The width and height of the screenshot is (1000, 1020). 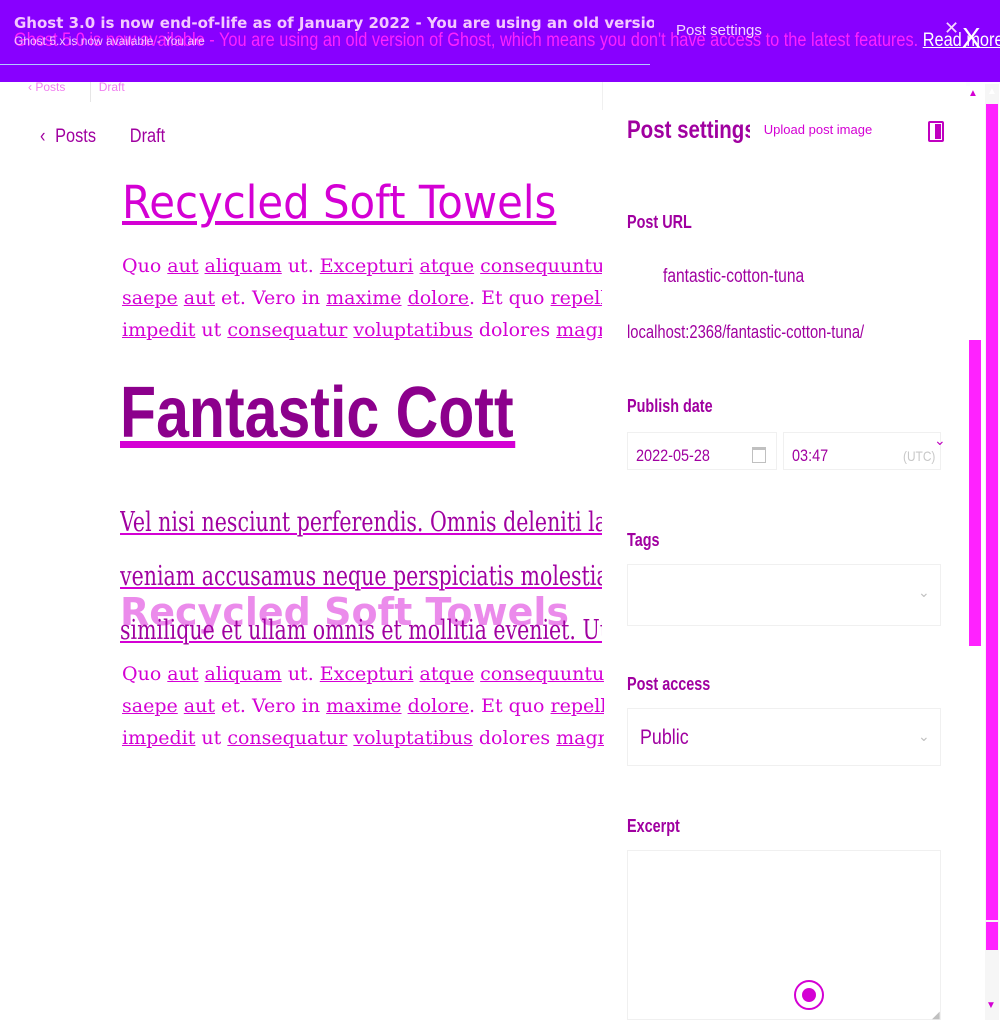 What do you see at coordinates (91, 87) in the screenshot?
I see `ghost-breadcrumb: ‹ Posts Draft` at bounding box center [91, 87].